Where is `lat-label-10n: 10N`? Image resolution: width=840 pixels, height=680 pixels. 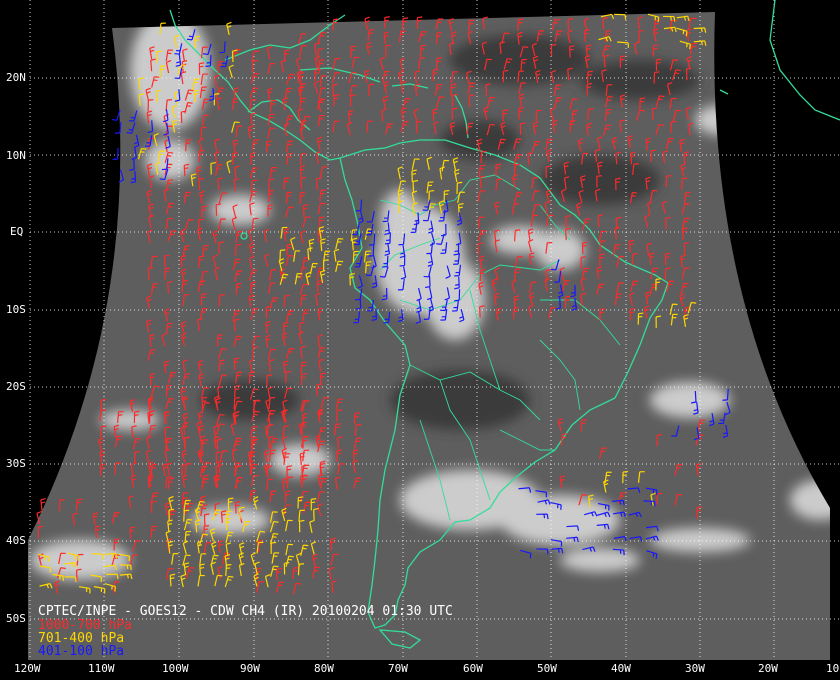
lat-label-10n: 10N is located at coordinates (16, 155).